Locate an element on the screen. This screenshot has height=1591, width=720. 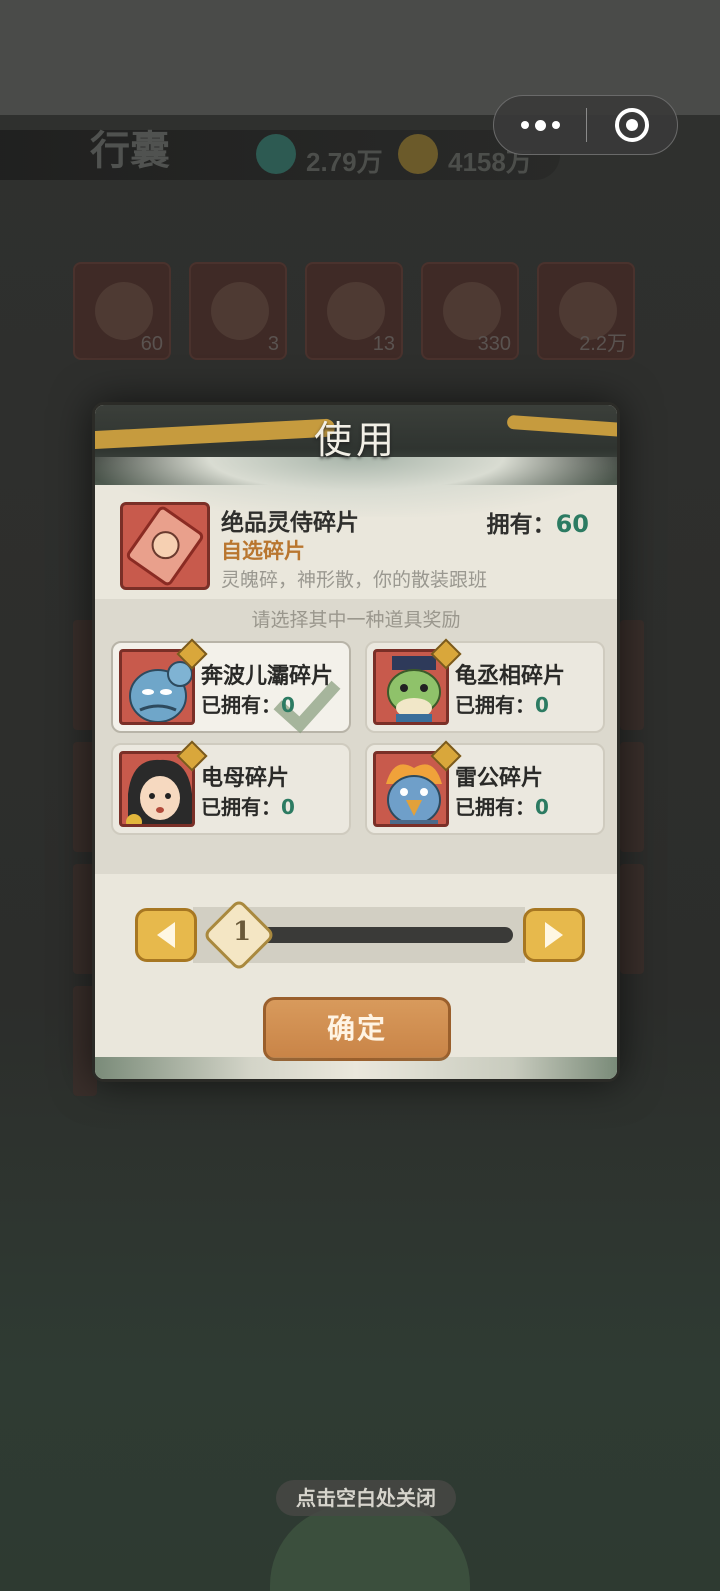
inventory-slot: 13 is located at coordinates (354, 311).